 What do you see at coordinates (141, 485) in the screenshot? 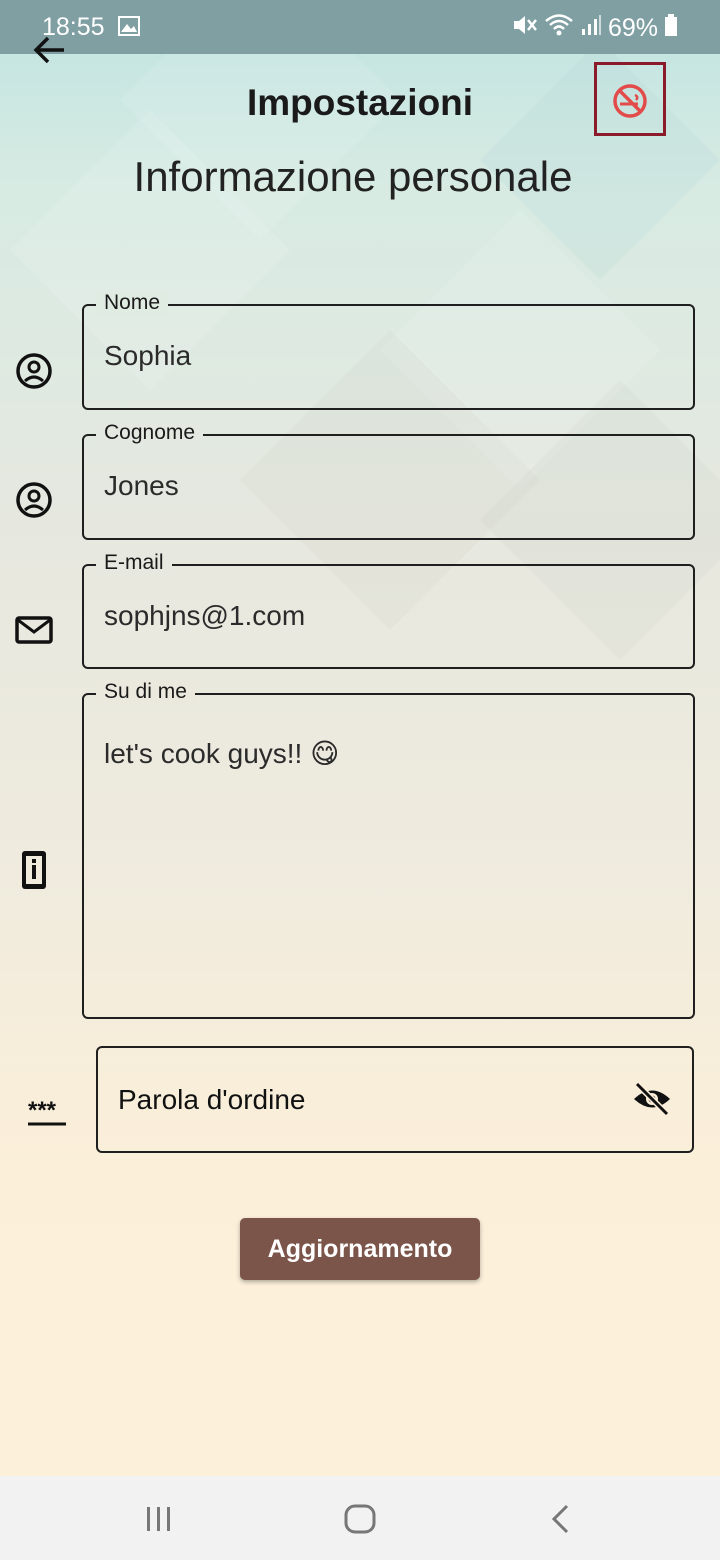
I see `last-name-value: Jones` at bounding box center [141, 485].